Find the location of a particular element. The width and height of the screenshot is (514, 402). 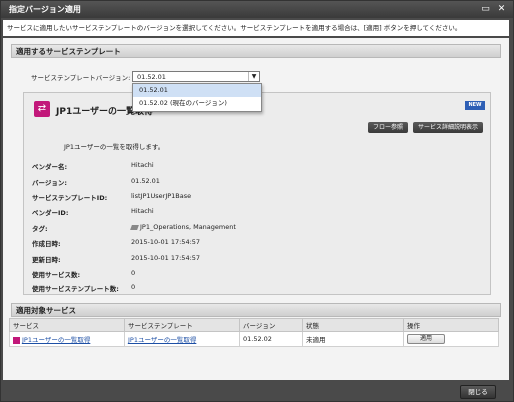

column-header-status: 状態 is located at coordinates (353, 325).